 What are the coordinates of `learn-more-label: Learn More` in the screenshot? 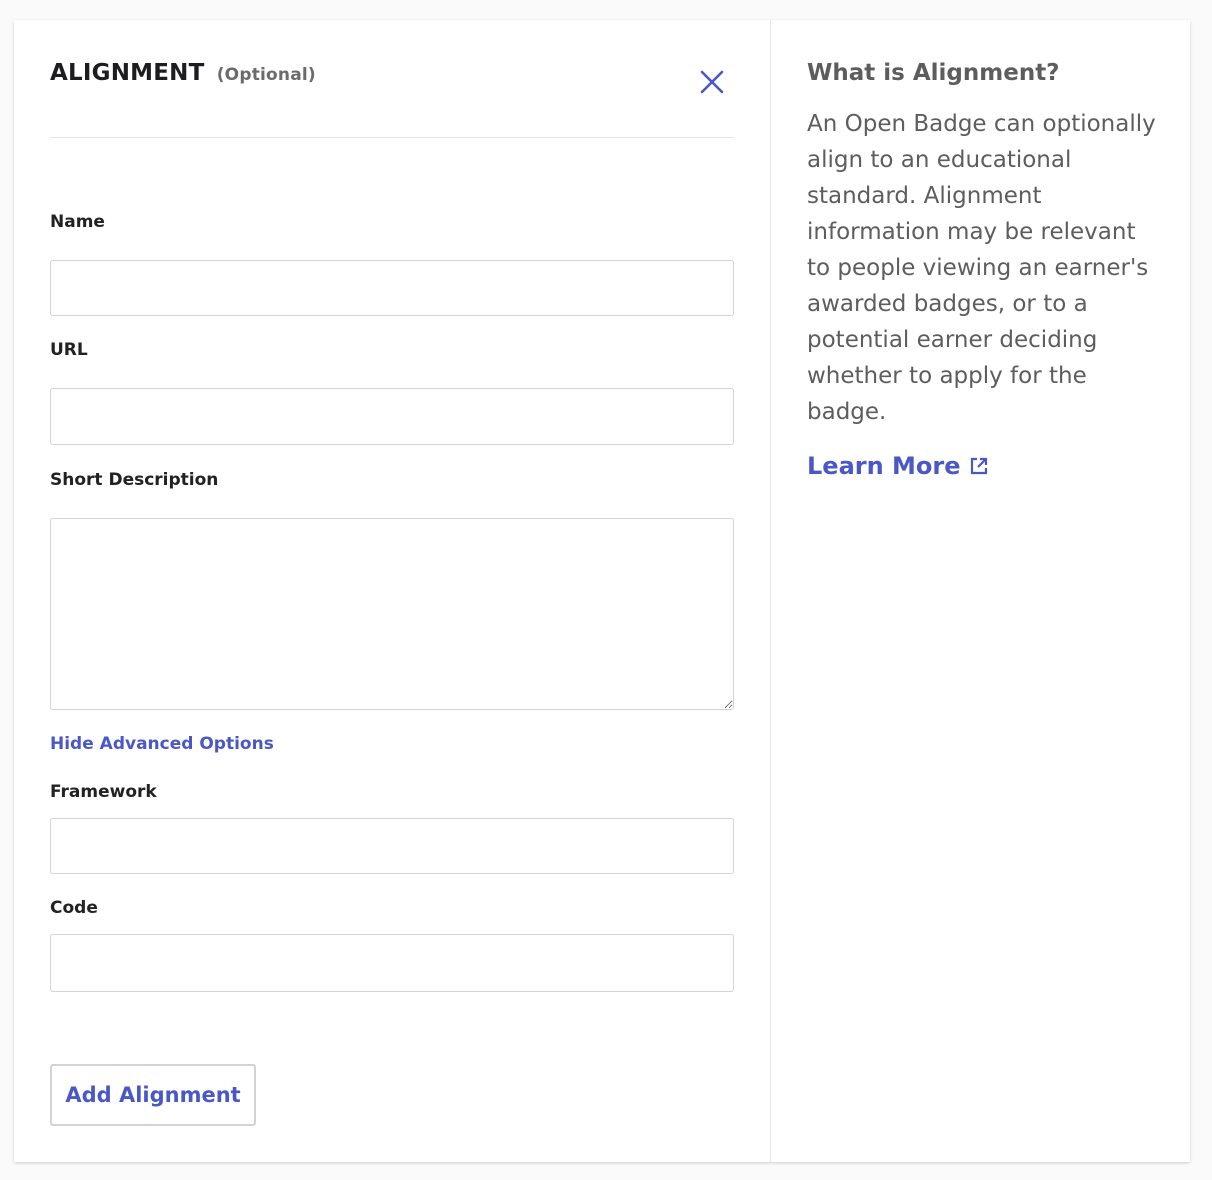 It's located at (884, 466).